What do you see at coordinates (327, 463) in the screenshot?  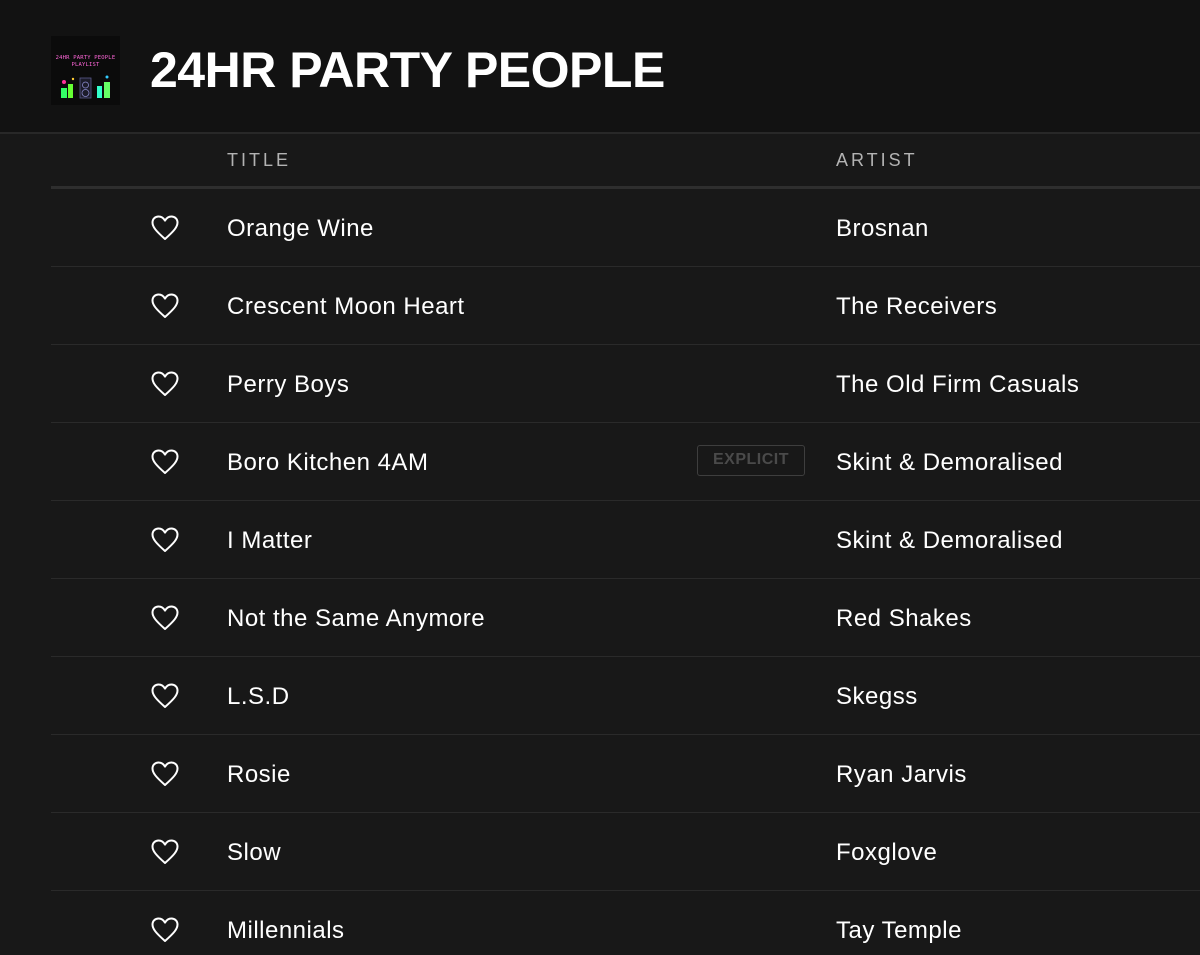 I see `track-title: Boro Kitchen 4AM` at bounding box center [327, 463].